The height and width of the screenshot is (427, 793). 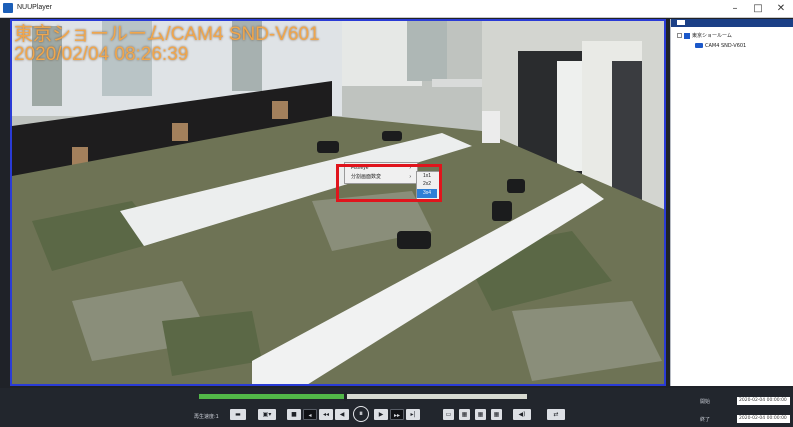 I want to click on osd-timestamp: 2020/02/04 08:26:39, so click(x=101, y=54).